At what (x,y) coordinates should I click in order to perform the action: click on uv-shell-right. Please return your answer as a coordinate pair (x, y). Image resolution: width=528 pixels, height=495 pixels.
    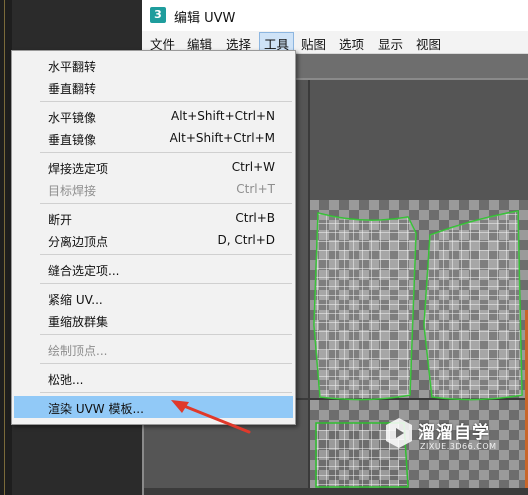
    Looking at the image, I should click on (473, 305).